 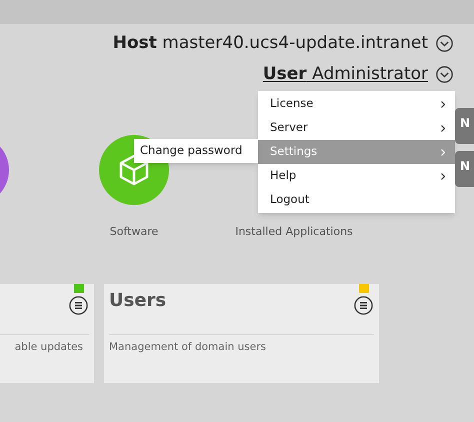 What do you see at coordinates (187, 347) in the screenshot?
I see `card-description: Management of domain users` at bounding box center [187, 347].